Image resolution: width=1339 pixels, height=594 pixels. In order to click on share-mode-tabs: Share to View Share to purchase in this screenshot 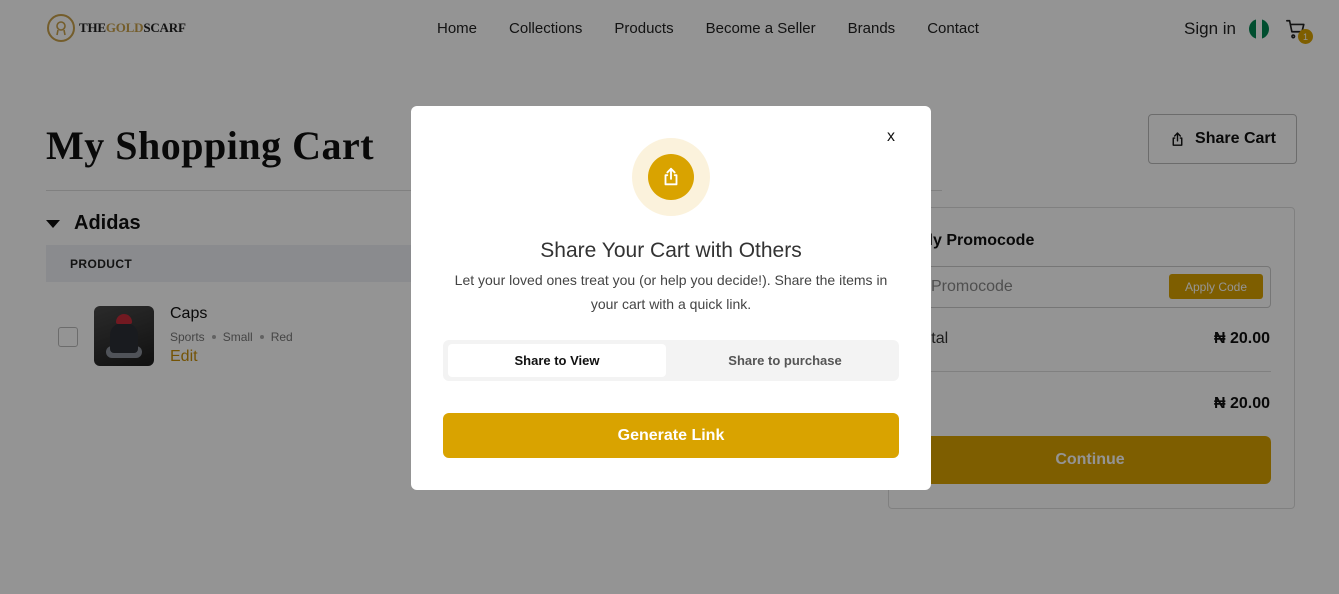, I will do `click(671, 360)`.